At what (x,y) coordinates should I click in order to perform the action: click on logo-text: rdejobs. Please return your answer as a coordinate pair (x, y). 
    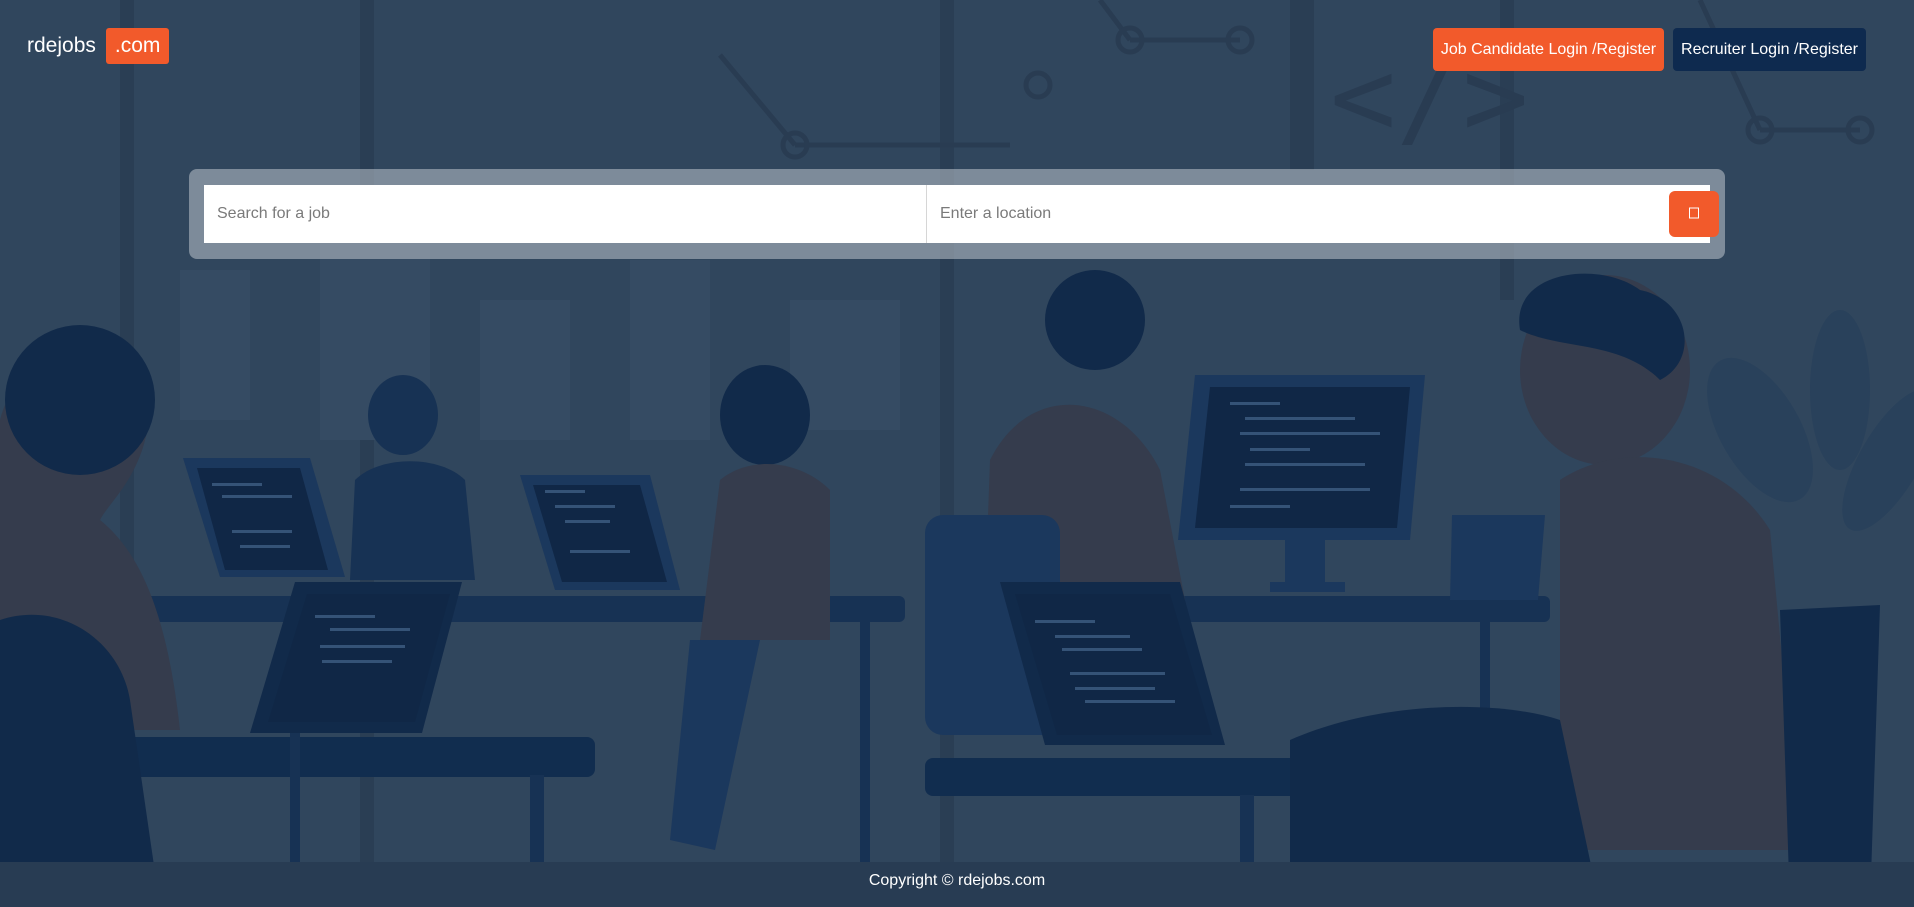
    Looking at the image, I should click on (61, 45).